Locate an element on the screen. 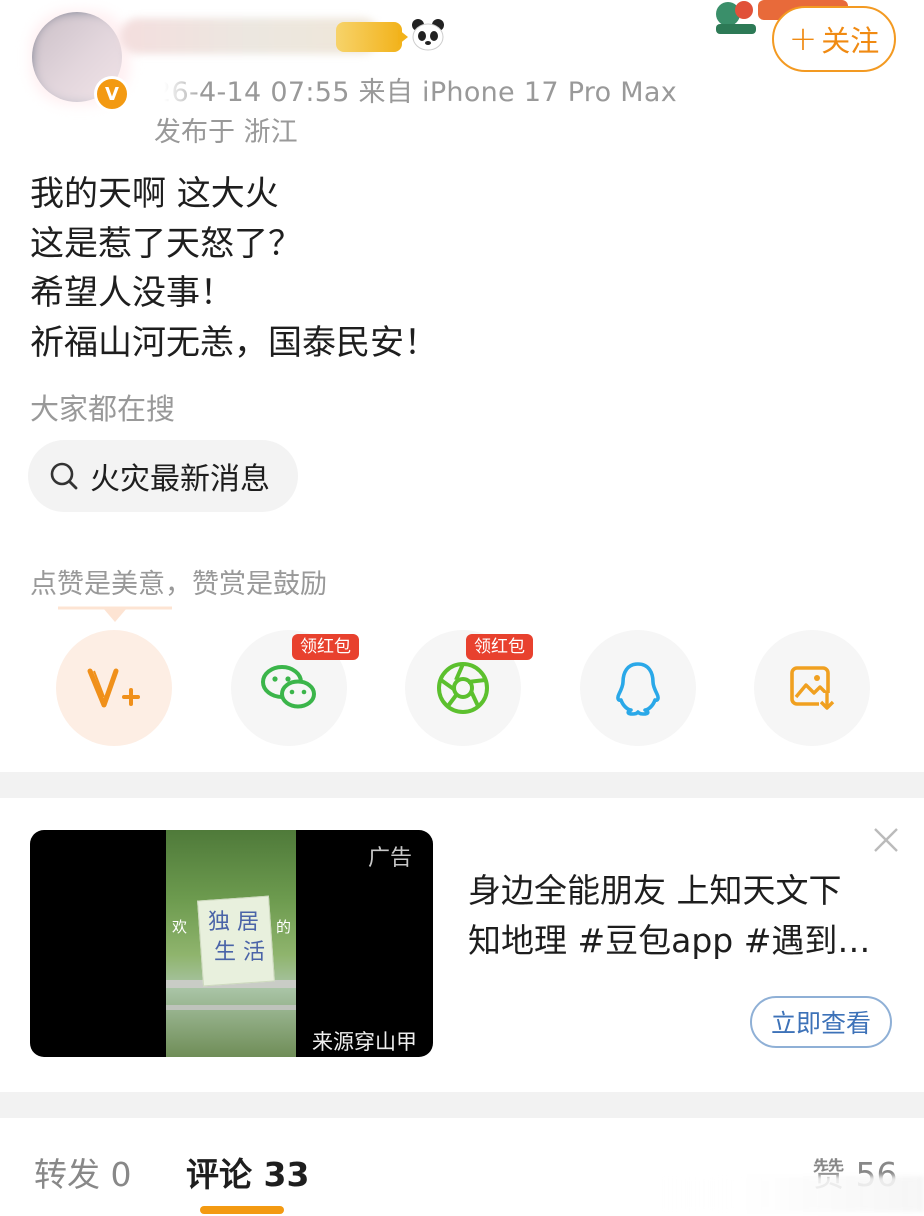 The width and height of the screenshot is (924, 1216). close-icon is located at coordinates (886, 840).